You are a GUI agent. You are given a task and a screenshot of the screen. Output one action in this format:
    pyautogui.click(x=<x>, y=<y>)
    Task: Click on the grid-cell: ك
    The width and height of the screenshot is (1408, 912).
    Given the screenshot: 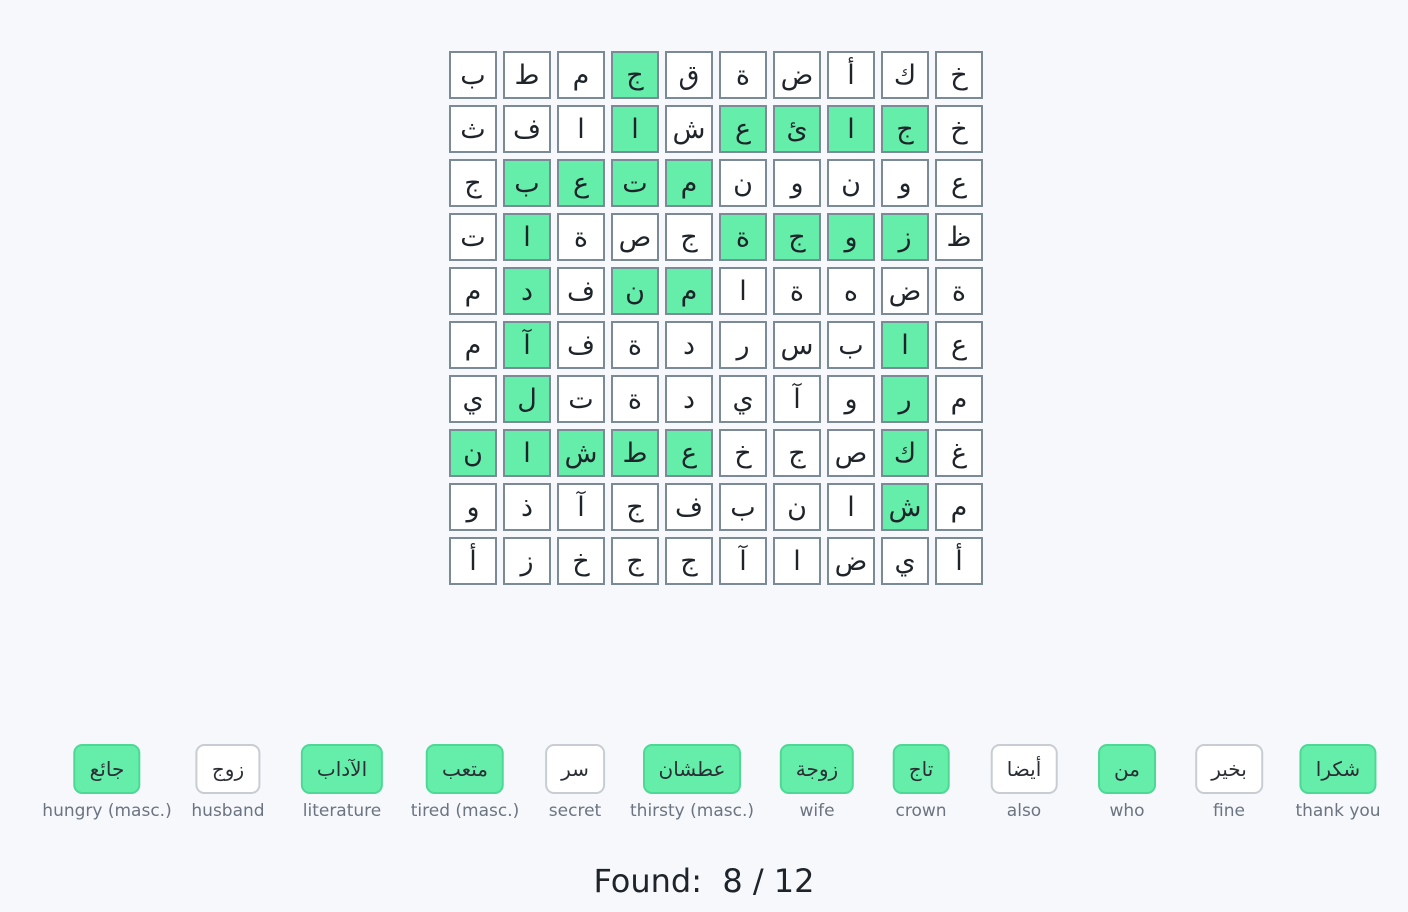 What is the action you would take?
    pyautogui.click(x=905, y=453)
    